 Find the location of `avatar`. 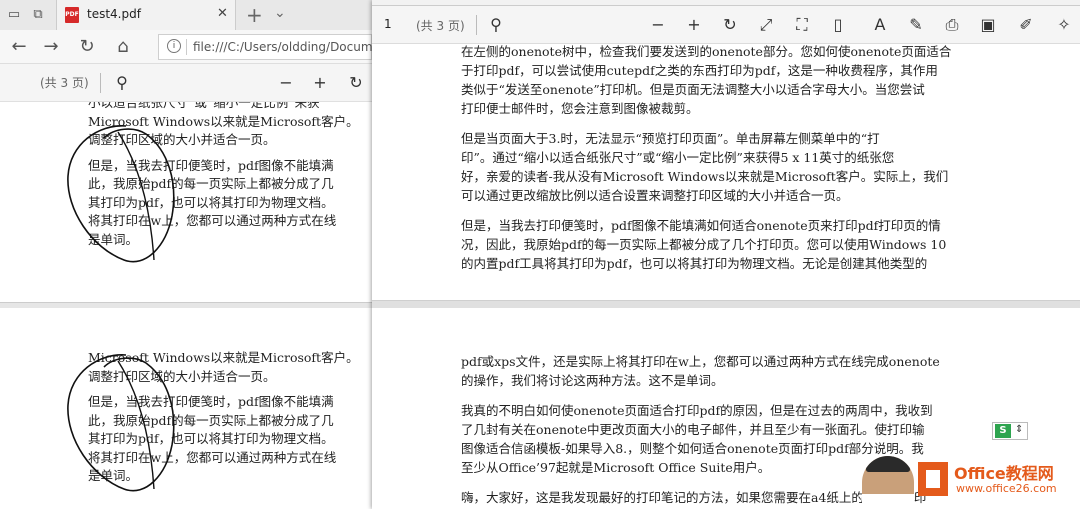

avatar is located at coordinates (888, 482).